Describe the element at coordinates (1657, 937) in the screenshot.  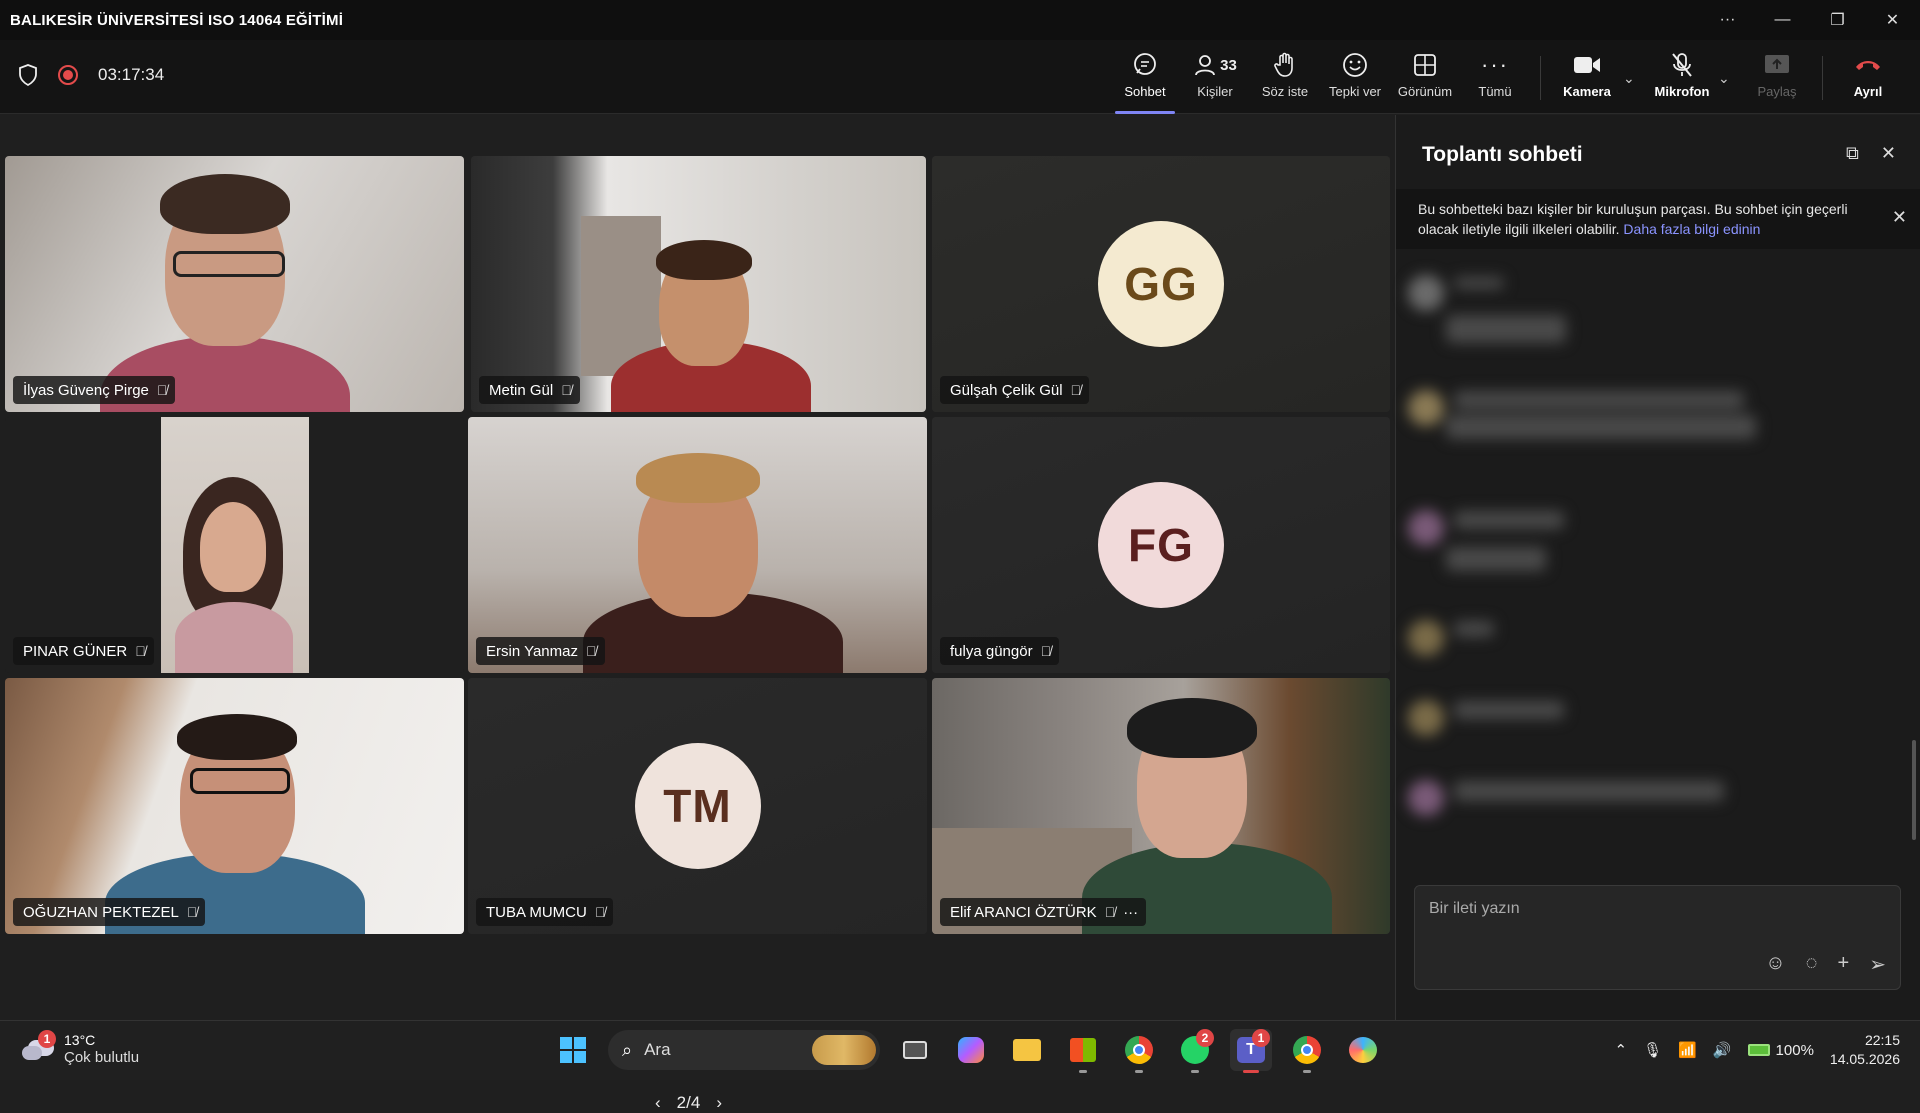
I see `message-composer: ☺ ◌ + ➢` at that location.